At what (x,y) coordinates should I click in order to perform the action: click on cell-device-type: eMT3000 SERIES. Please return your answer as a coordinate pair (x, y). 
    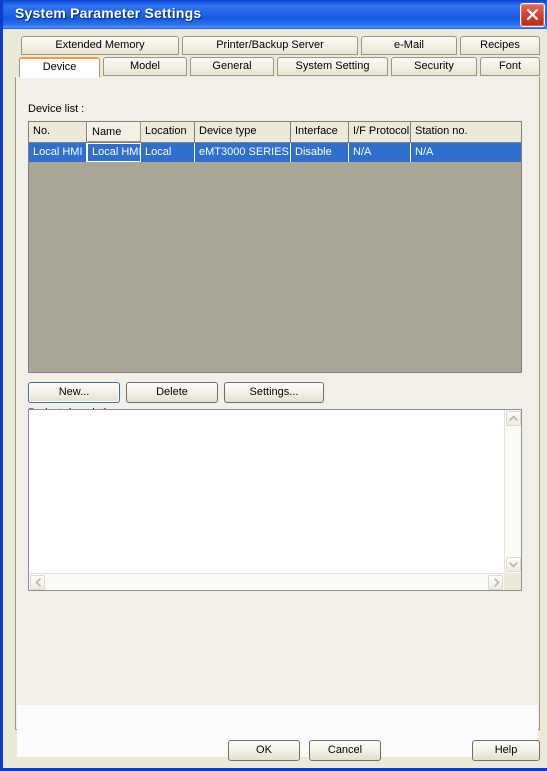
    Looking at the image, I should click on (243, 152).